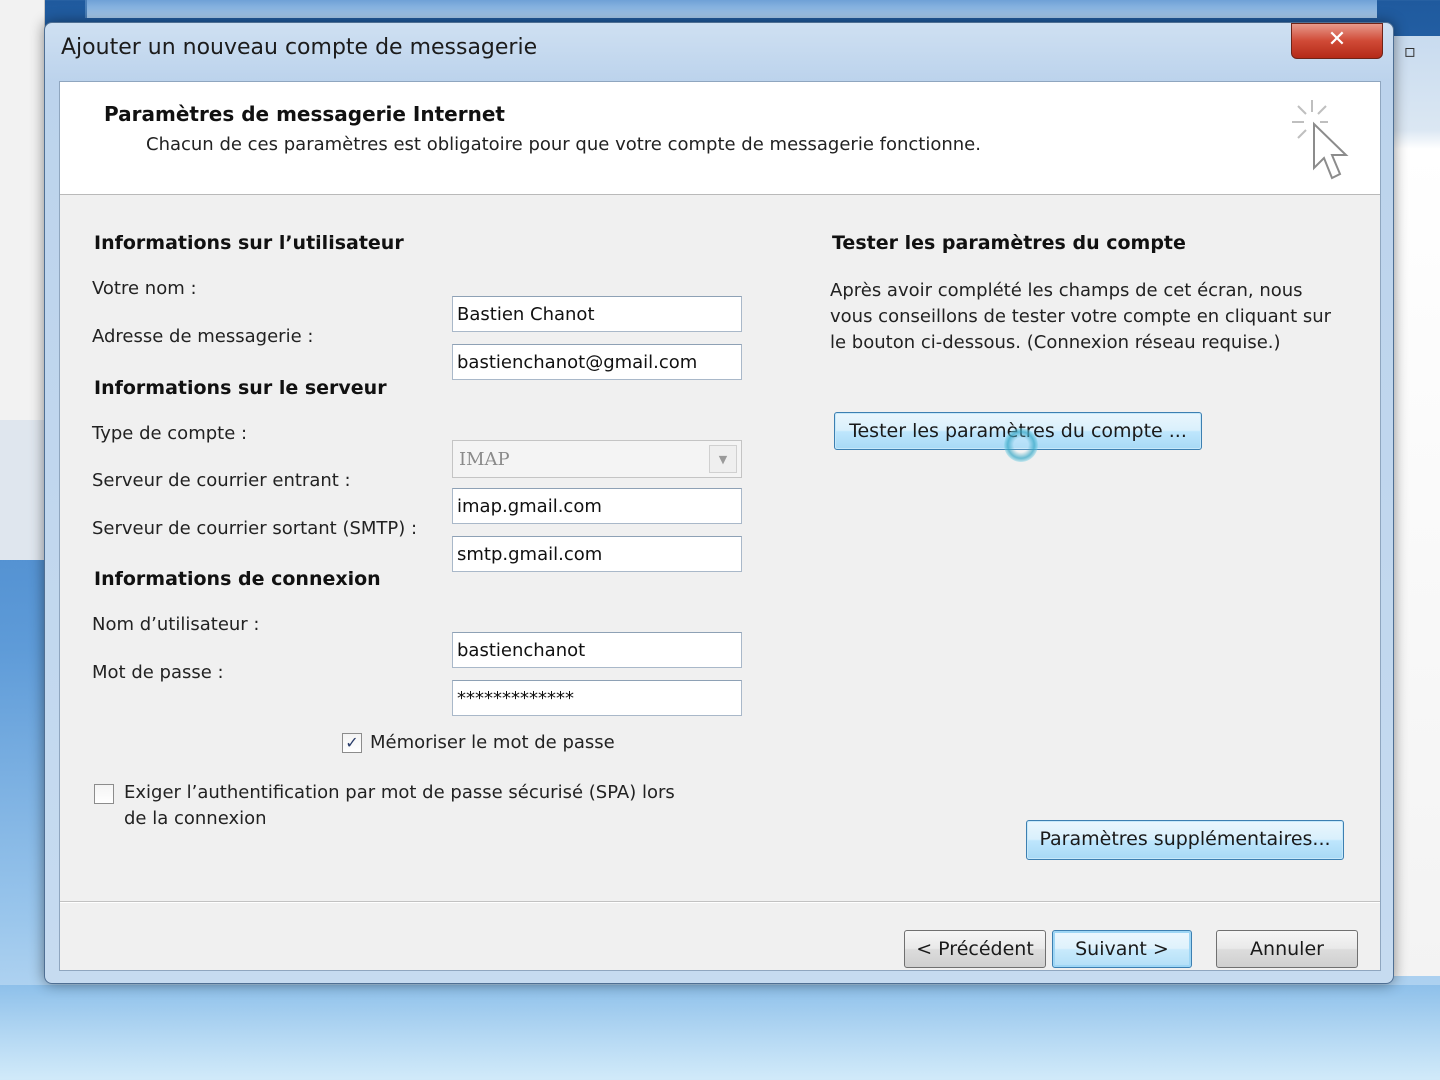 This screenshot has height=1080, width=1440. Describe the element at coordinates (1287, 949) in the screenshot. I see `cancel-button: Annuler` at that location.